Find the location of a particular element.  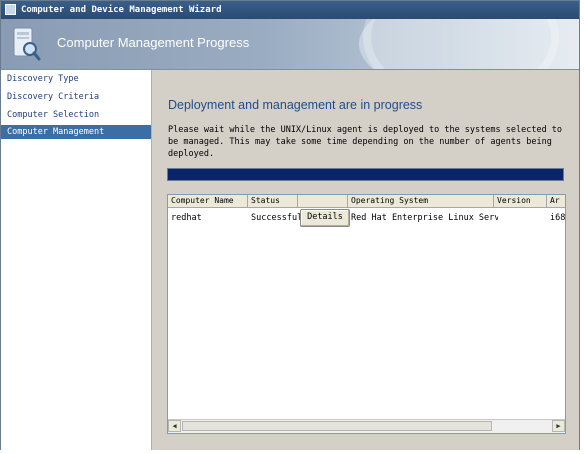

column-version: Version is located at coordinates (520, 201).